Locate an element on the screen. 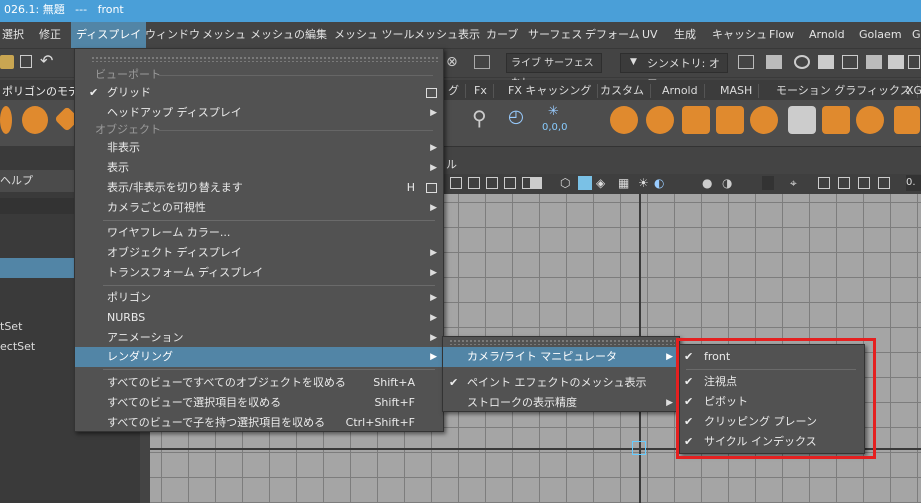 This screenshot has height=503, width=921. shelf-tab-arnold: Arnold is located at coordinates (680, 91).